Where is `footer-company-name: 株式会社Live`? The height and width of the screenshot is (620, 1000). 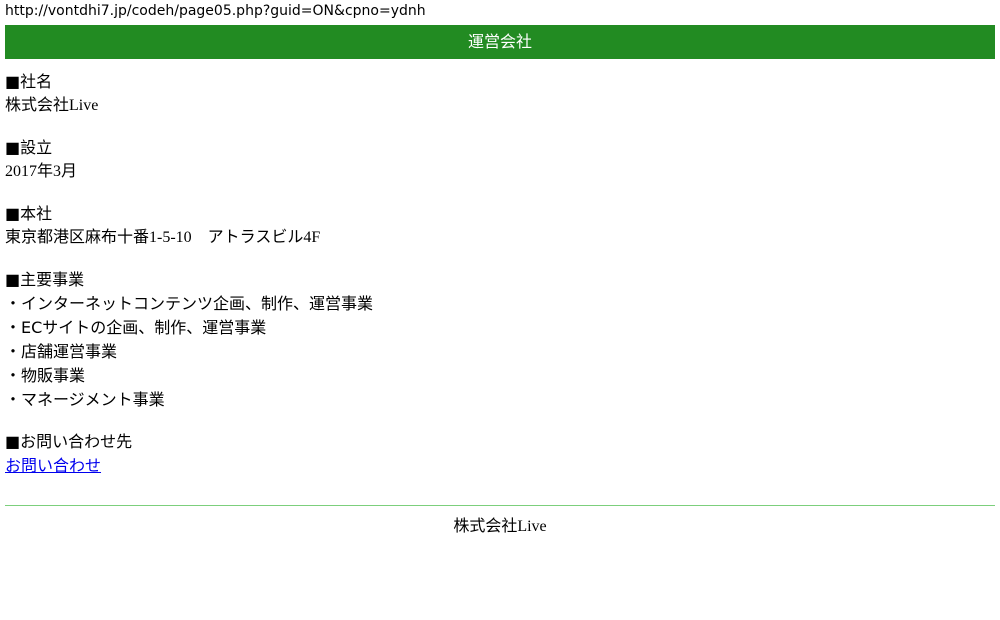 footer-company-name: 株式会社Live is located at coordinates (500, 526).